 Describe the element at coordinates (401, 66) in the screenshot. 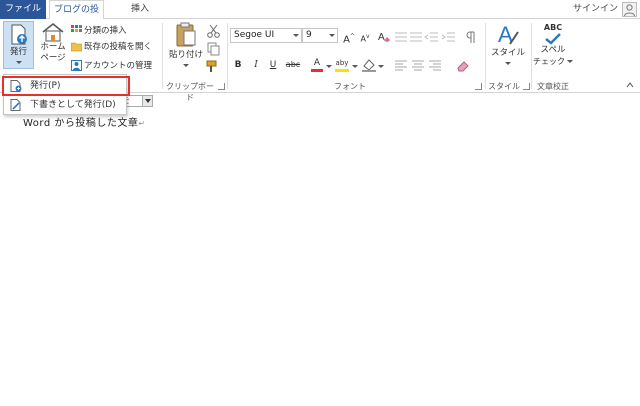

I see `align-left-icon` at that location.